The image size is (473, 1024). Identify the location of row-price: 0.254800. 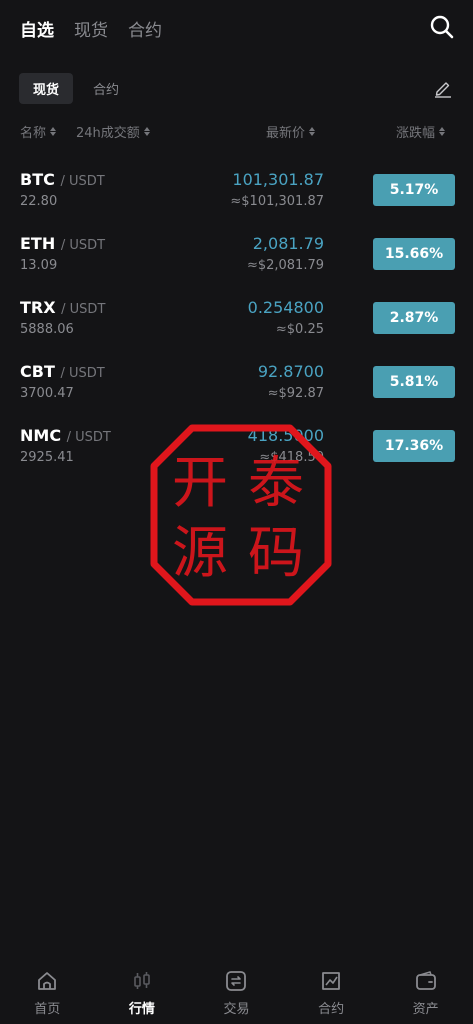
(285, 307).